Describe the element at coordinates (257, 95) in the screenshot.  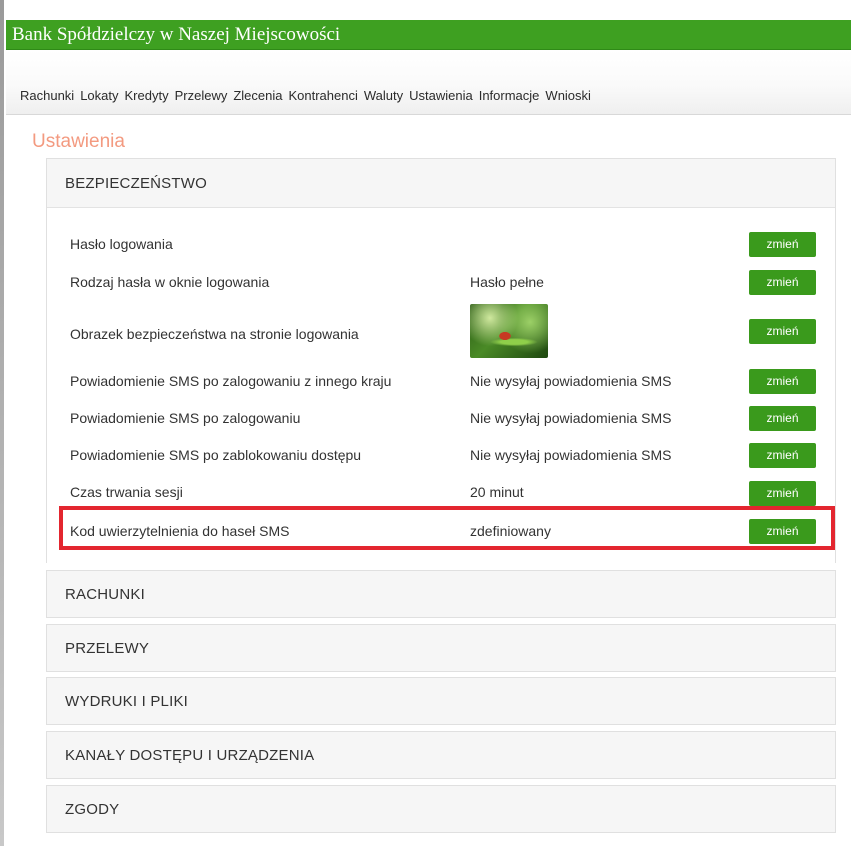
I see `menu-item-zlecenia: Zlecenia` at that location.